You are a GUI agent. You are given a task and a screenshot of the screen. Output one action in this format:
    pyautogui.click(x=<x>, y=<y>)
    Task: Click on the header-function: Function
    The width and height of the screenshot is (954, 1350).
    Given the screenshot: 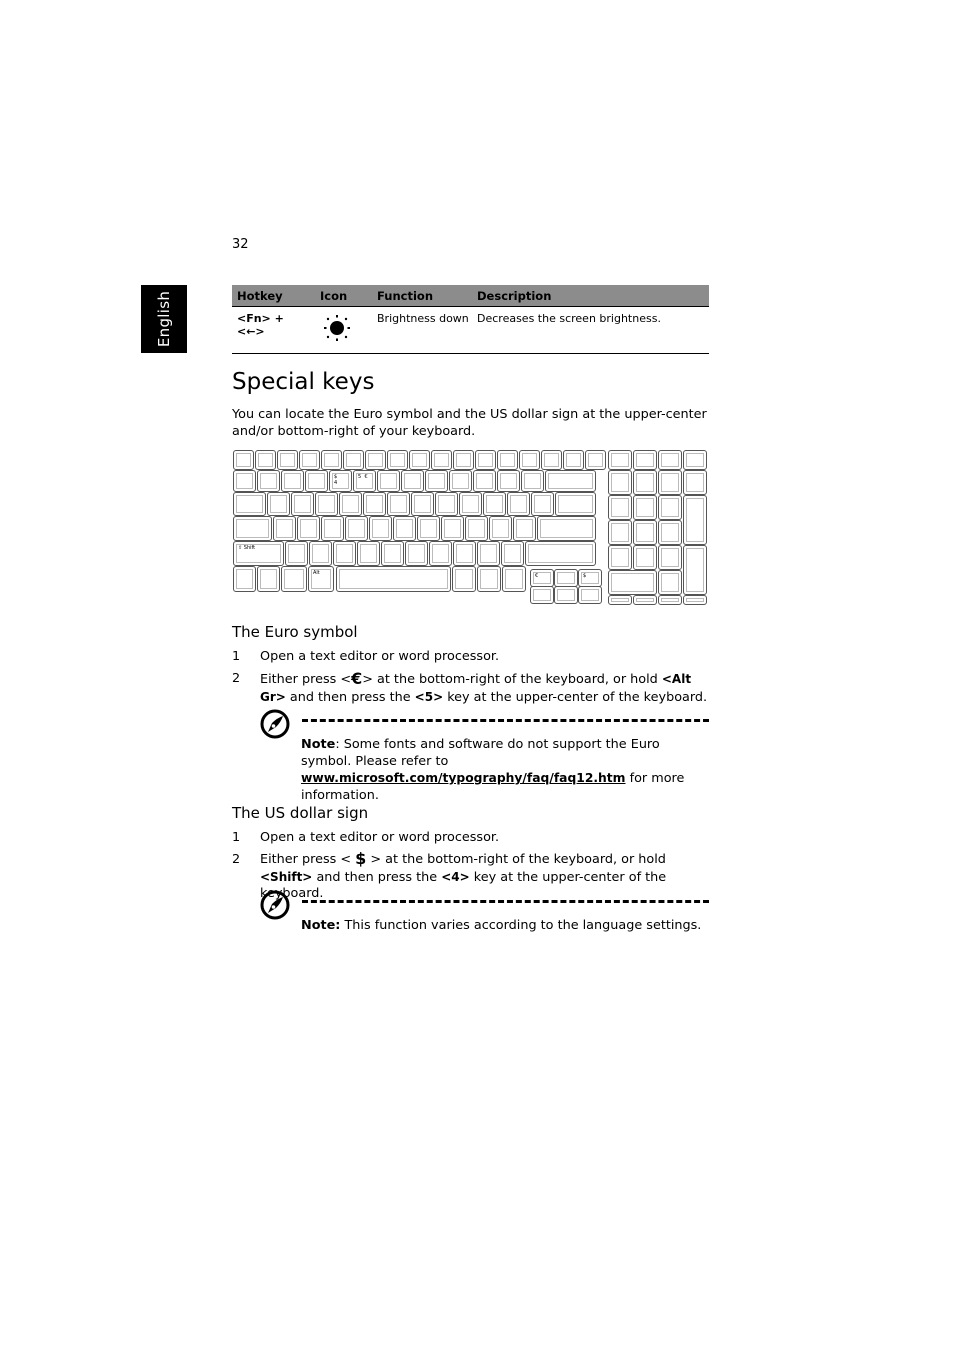 What is the action you would take?
    pyautogui.click(x=422, y=296)
    